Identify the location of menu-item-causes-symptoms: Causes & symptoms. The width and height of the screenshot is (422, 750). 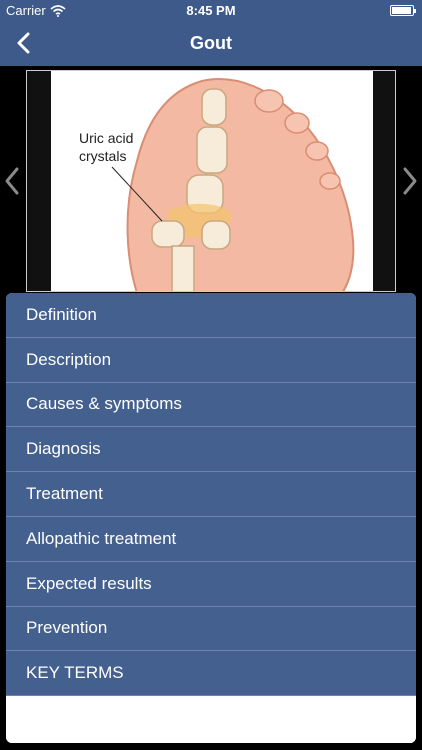
(211, 405).